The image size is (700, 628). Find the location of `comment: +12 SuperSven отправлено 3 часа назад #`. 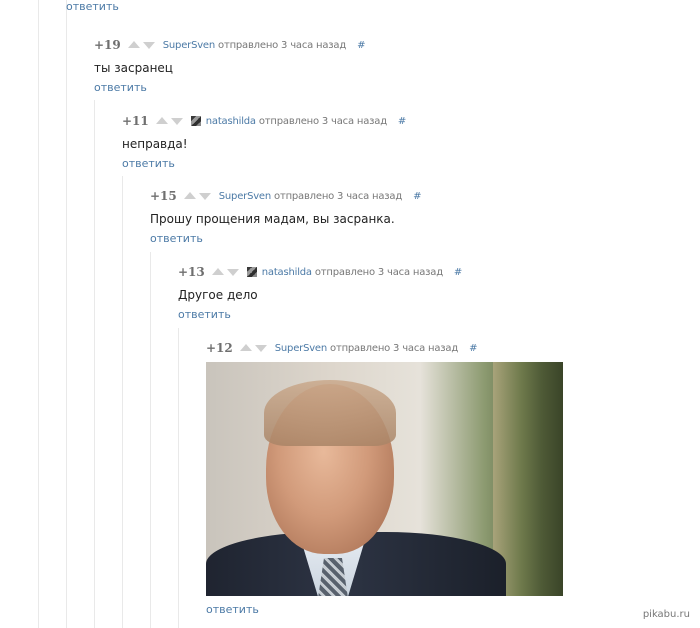

comment: +12 SuperSven отправлено 3 часа назад # is located at coordinates (341, 348).